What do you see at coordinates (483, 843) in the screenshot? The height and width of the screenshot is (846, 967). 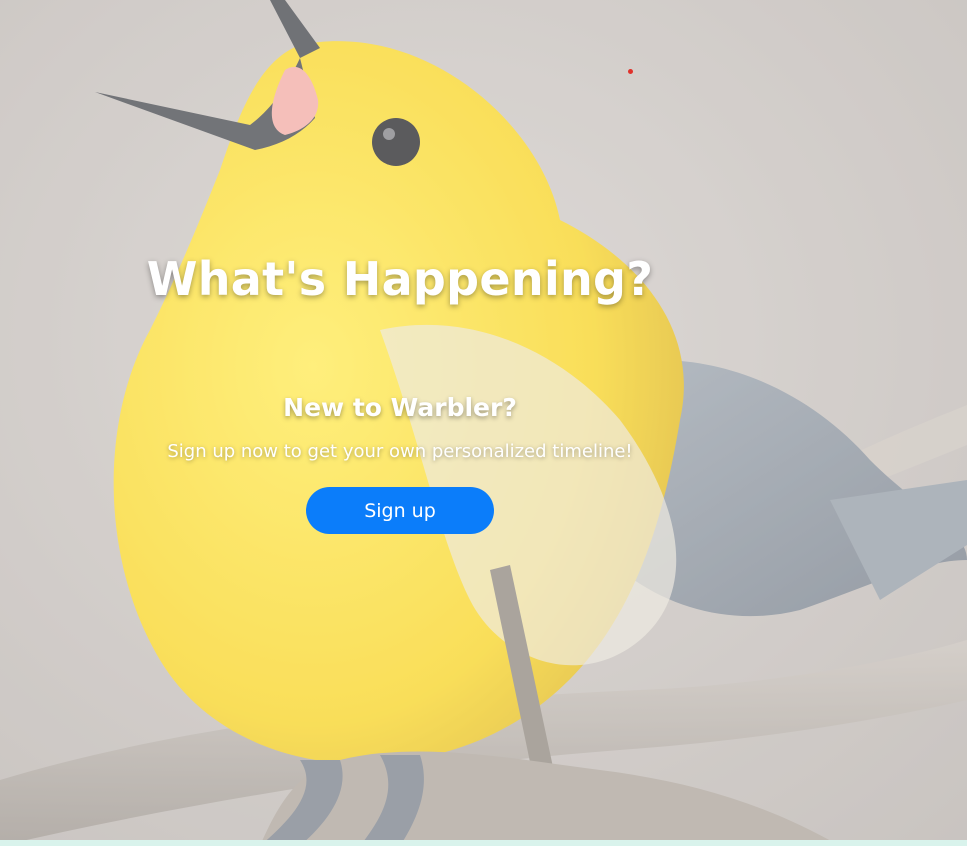 I see `footer-strip` at bounding box center [483, 843].